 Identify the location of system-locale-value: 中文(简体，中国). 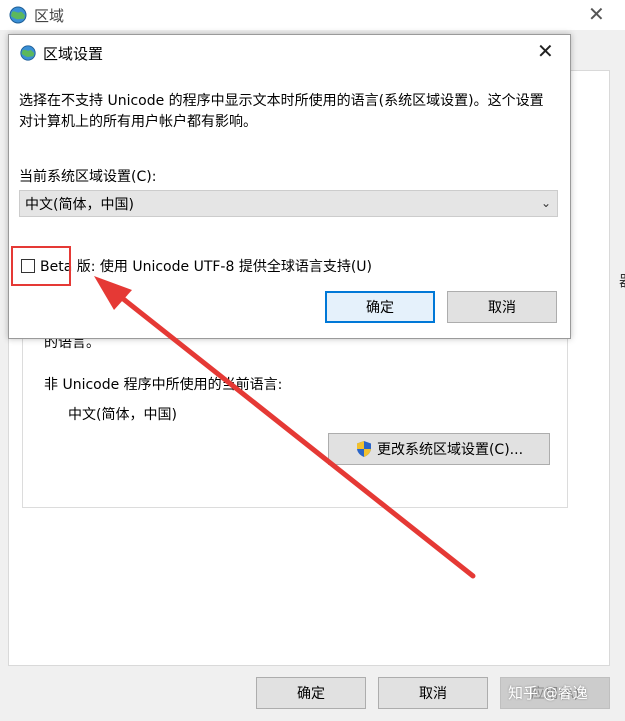
(79, 204).